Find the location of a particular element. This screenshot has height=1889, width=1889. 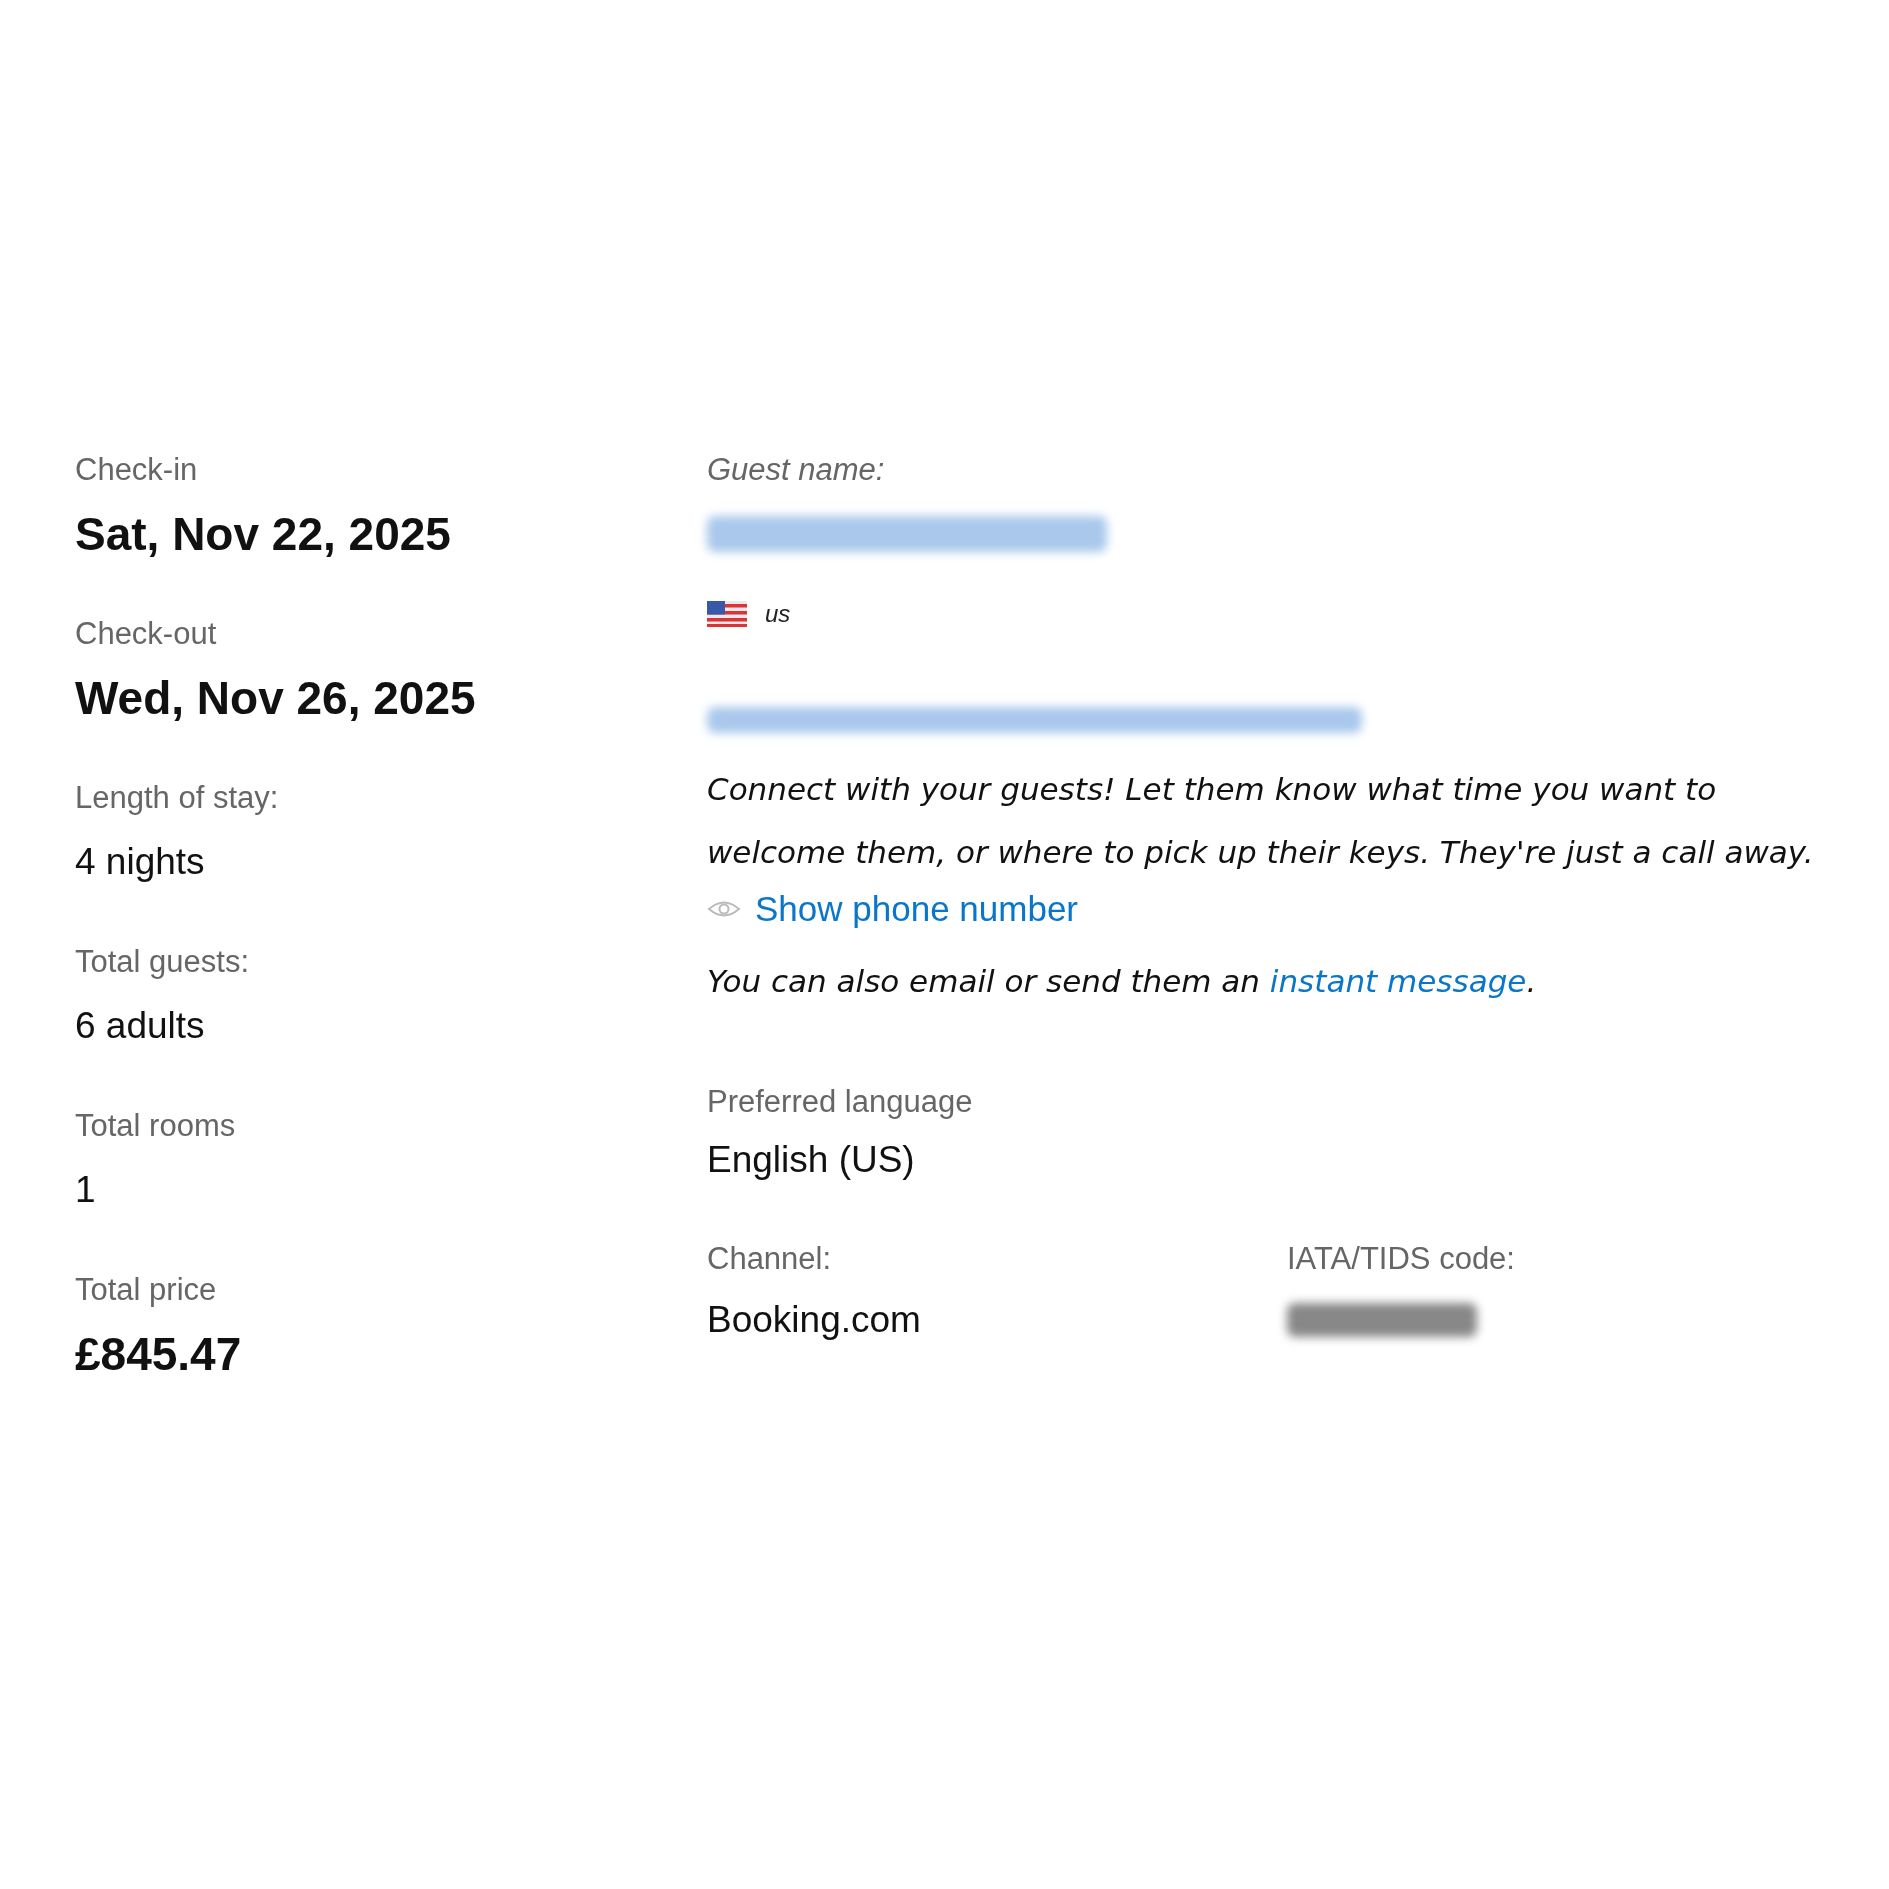

field-value: Sat, Nov 22, 2025 is located at coordinates (263, 534).